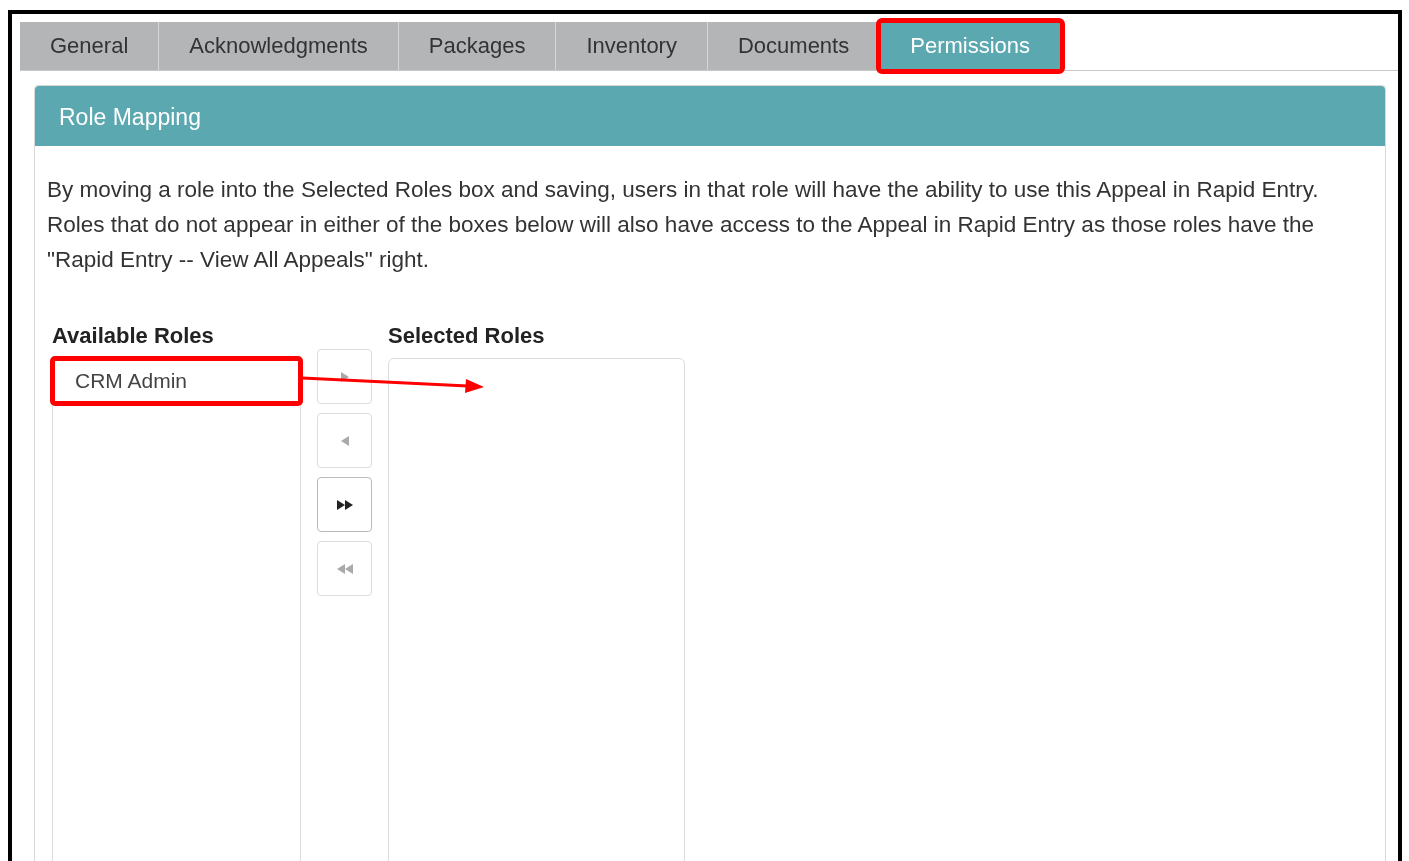  What do you see at coordinates (632, 46) in the screenshot?
I see `tab: Inventory` at bounding box center [632, 46].